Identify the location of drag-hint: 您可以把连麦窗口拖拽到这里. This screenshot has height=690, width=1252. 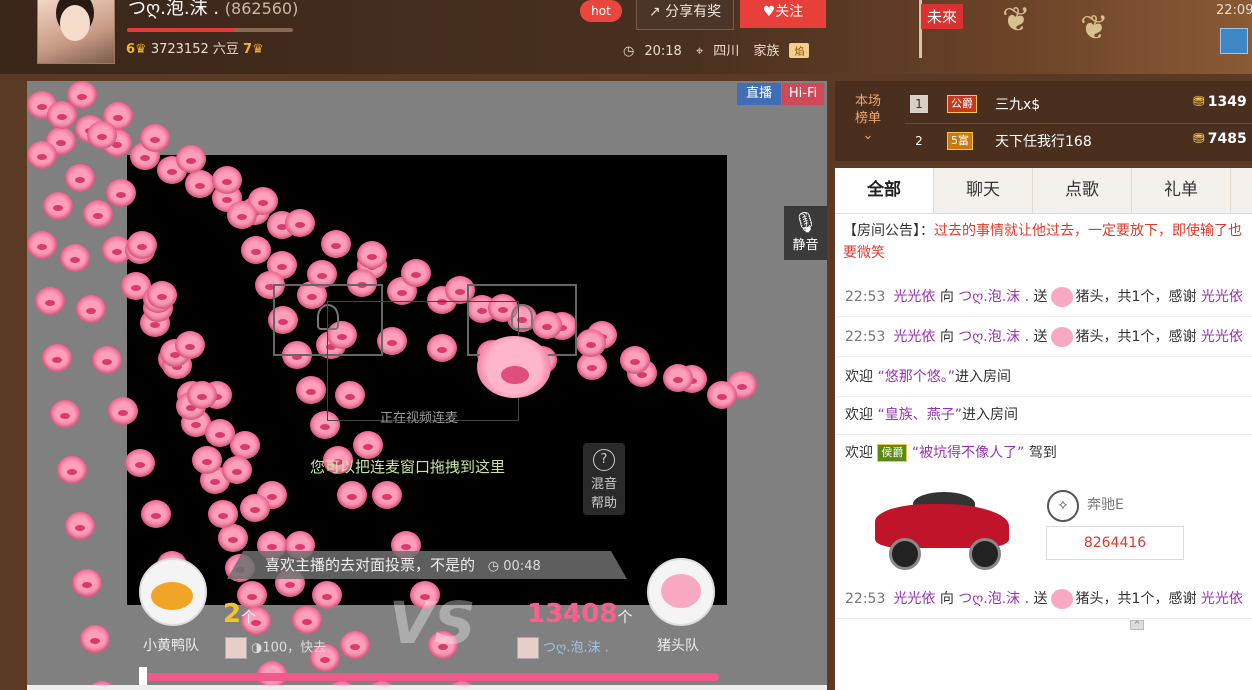
(408, 467).